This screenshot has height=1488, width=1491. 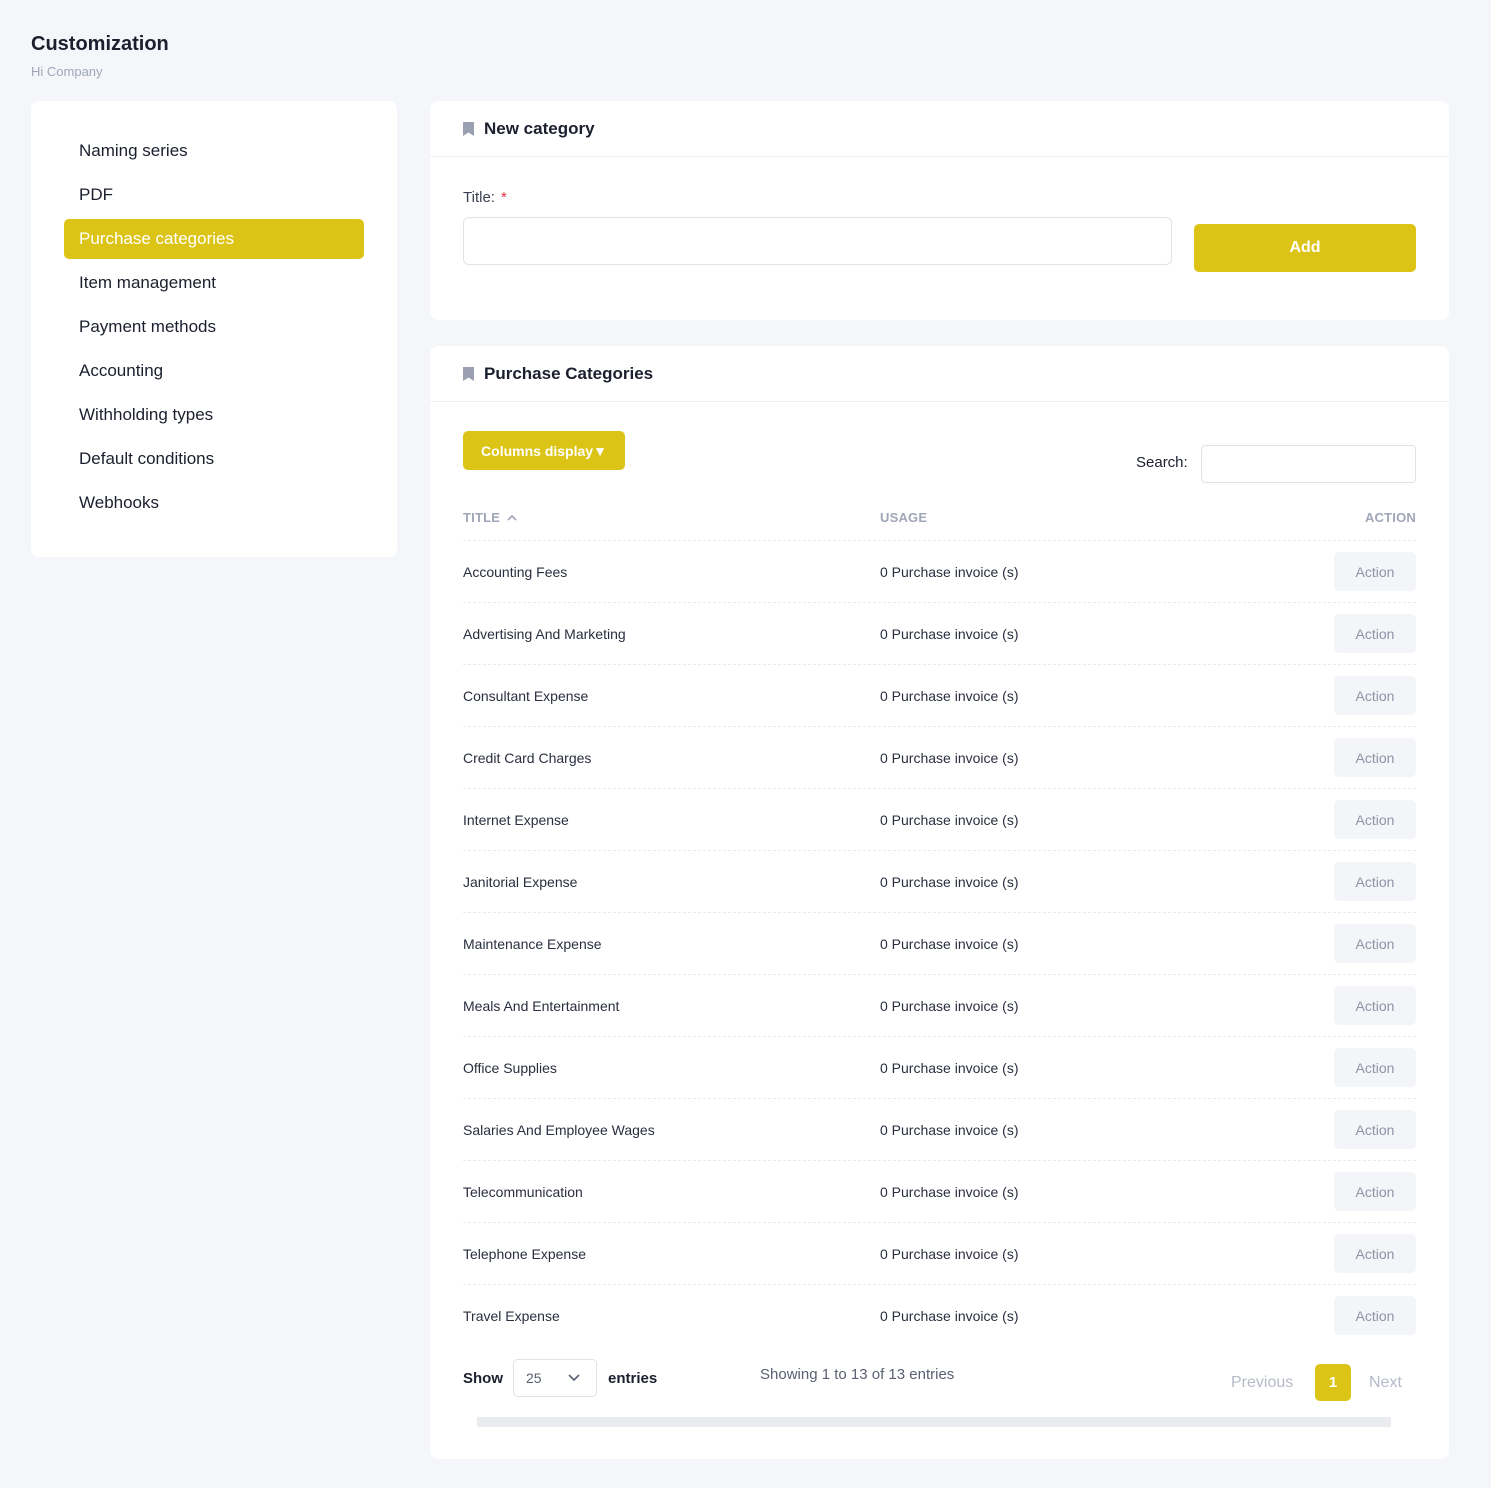 I want to click on category-title: Travel Expense, so click(x=511, y=1315).